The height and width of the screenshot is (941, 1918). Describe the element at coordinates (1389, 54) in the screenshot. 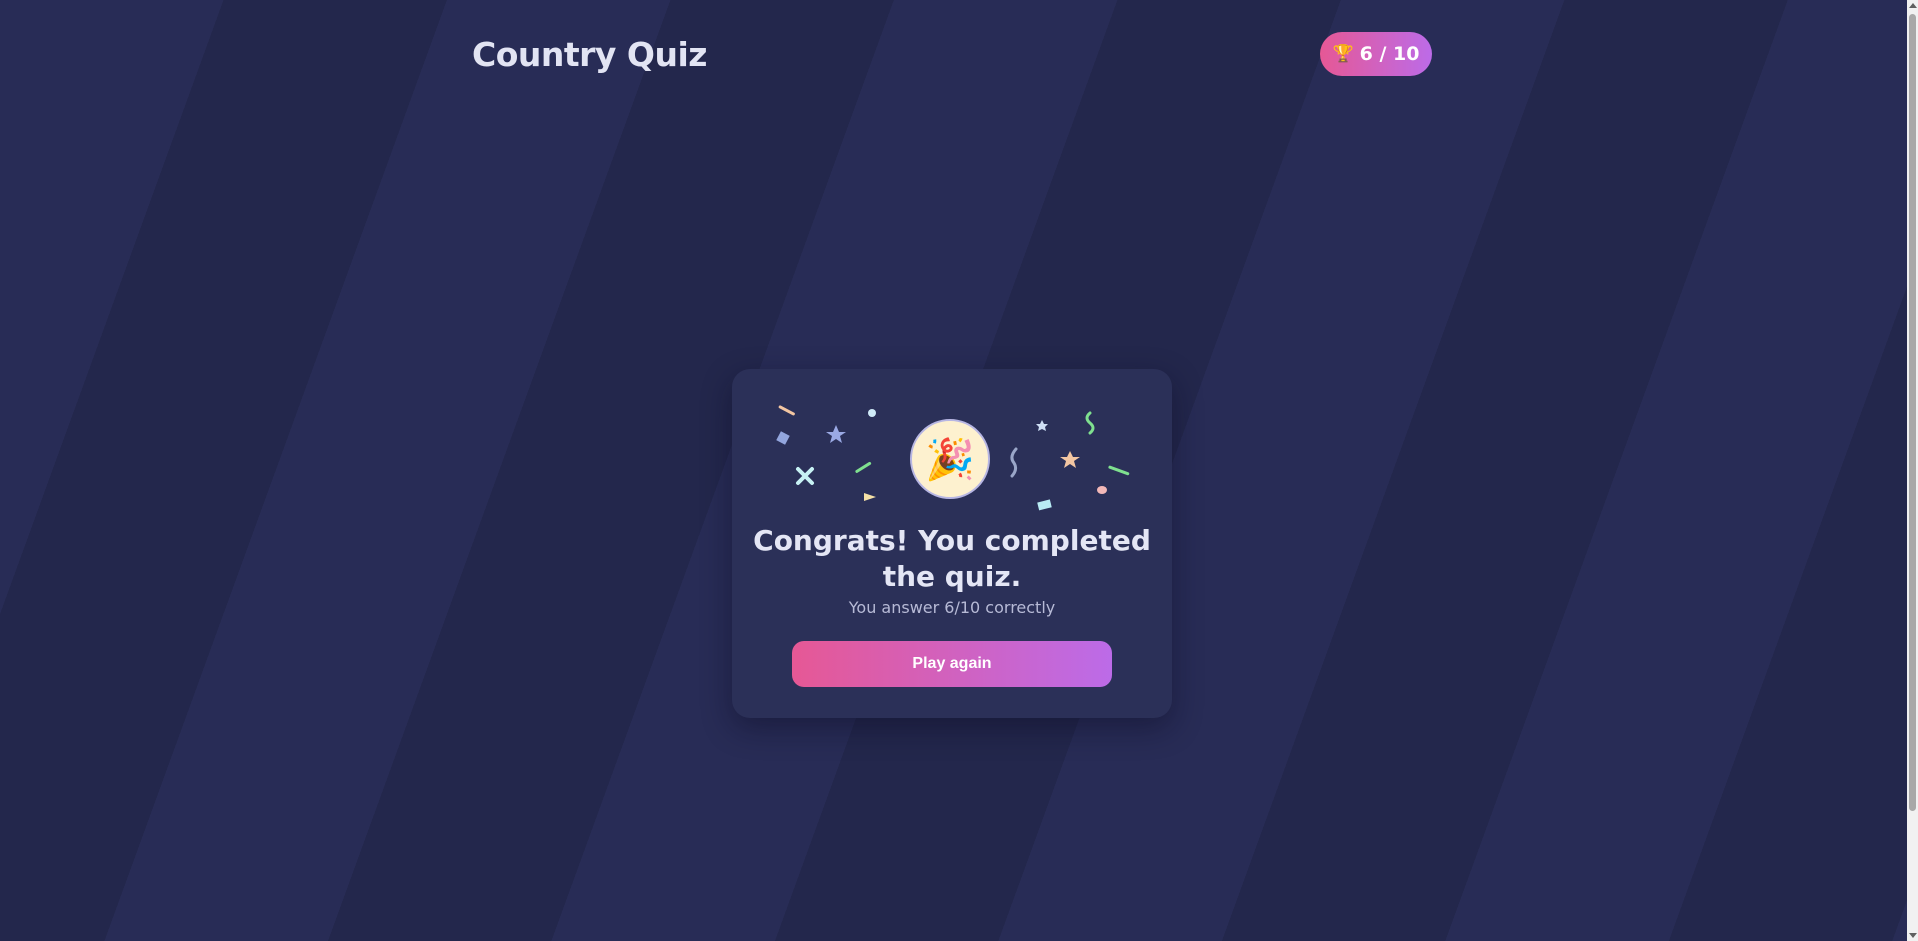

I see `score-text: 6 / 10` at that location.